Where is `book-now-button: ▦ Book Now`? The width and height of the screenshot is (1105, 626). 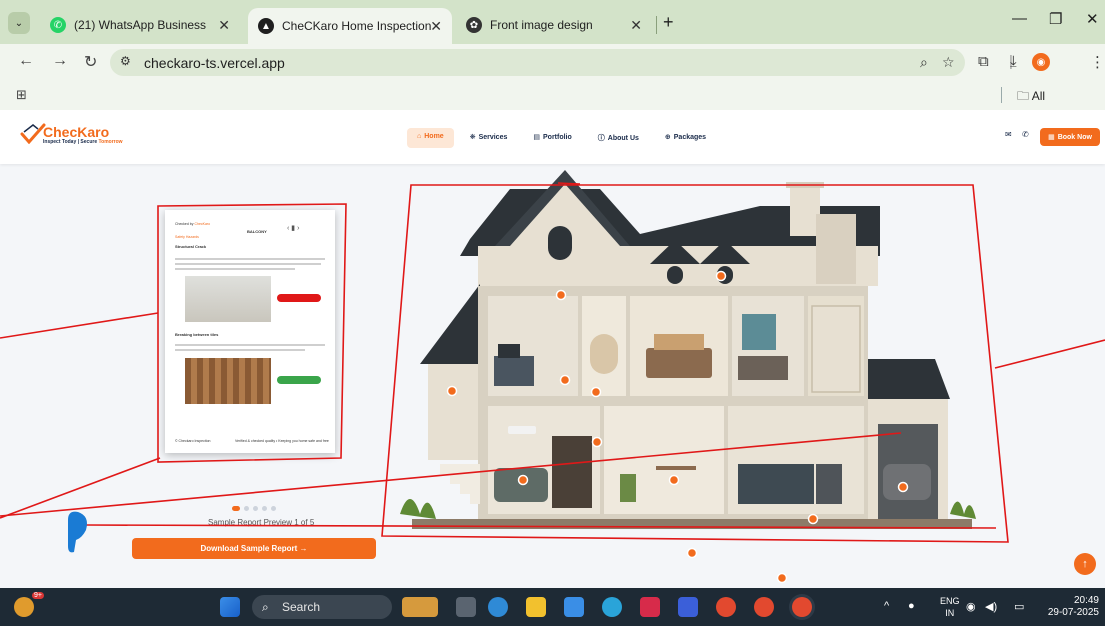
book-now-button: ▦ Book Now is located at coordinates (1070, 137).